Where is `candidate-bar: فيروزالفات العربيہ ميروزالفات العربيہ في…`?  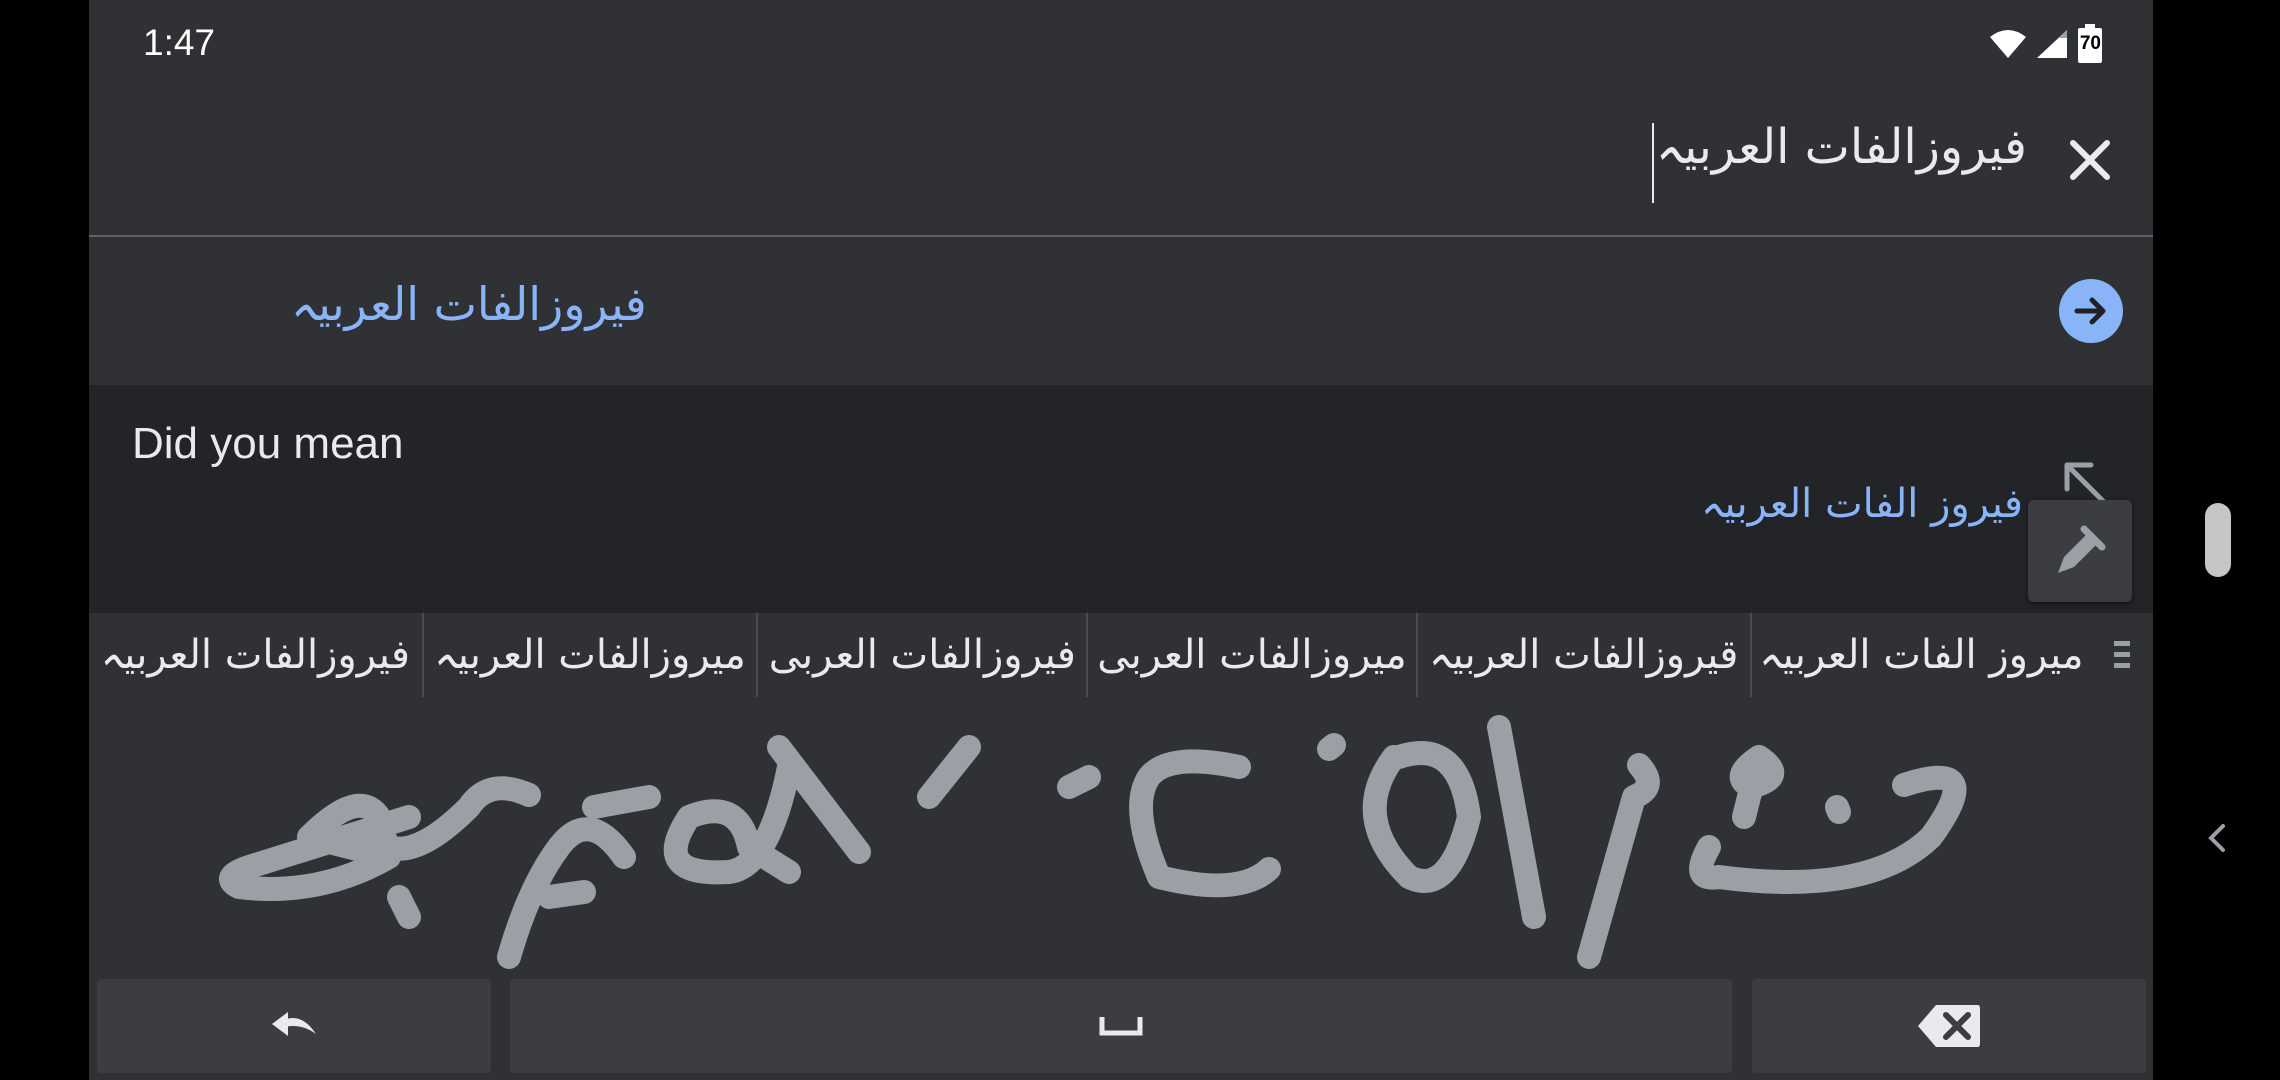
candidate-bar: فيروزالفات العربيہ ميروزالفات العربيہ في… is located at coordinates (1121, 655).